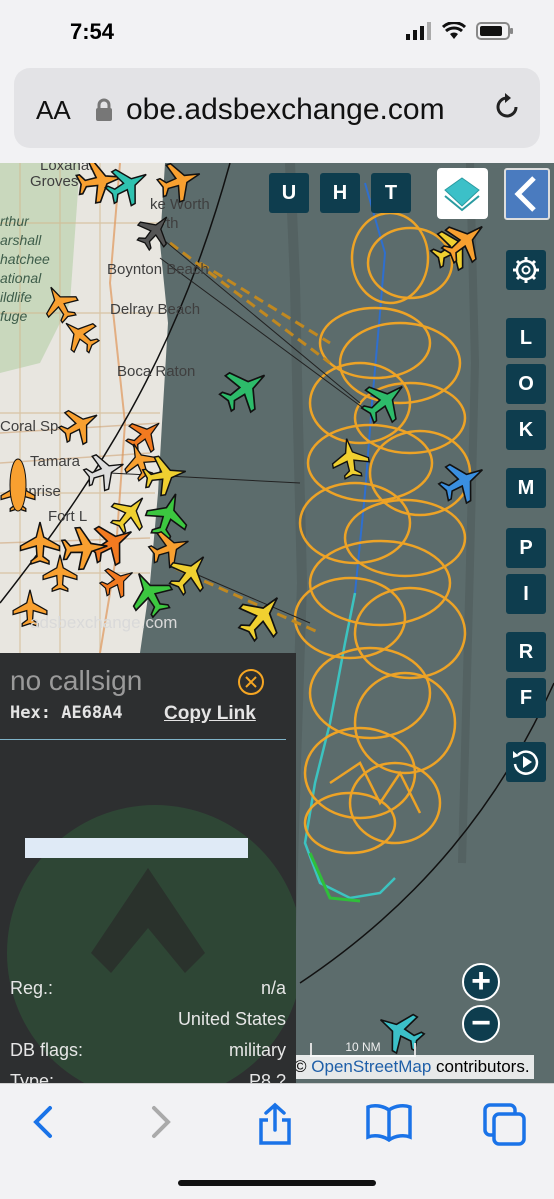  Describe the element at coordinates (526, 548) in the screenshot. I see `map-button-p: P` at that location.